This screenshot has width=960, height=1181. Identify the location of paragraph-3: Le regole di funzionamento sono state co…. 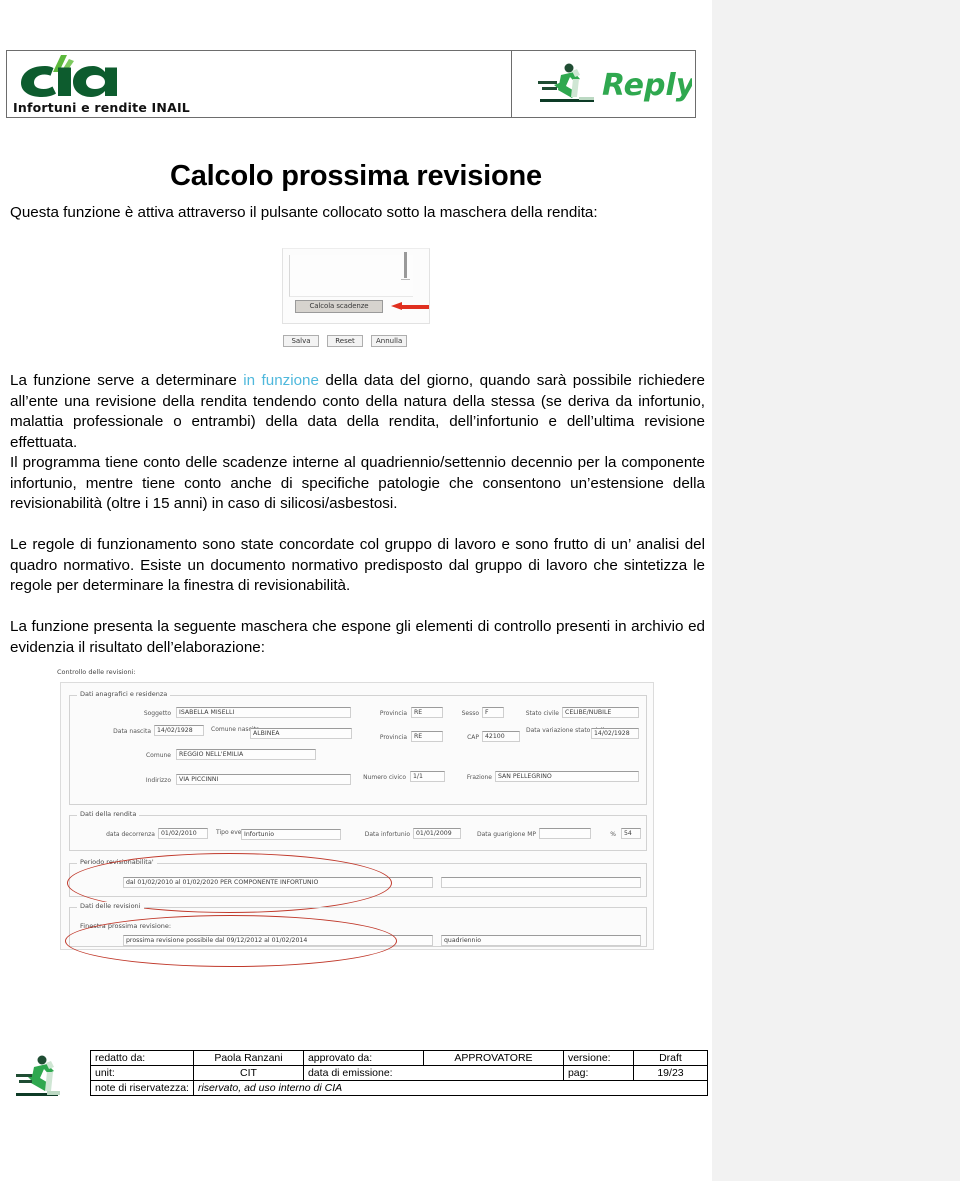
(357, 565).